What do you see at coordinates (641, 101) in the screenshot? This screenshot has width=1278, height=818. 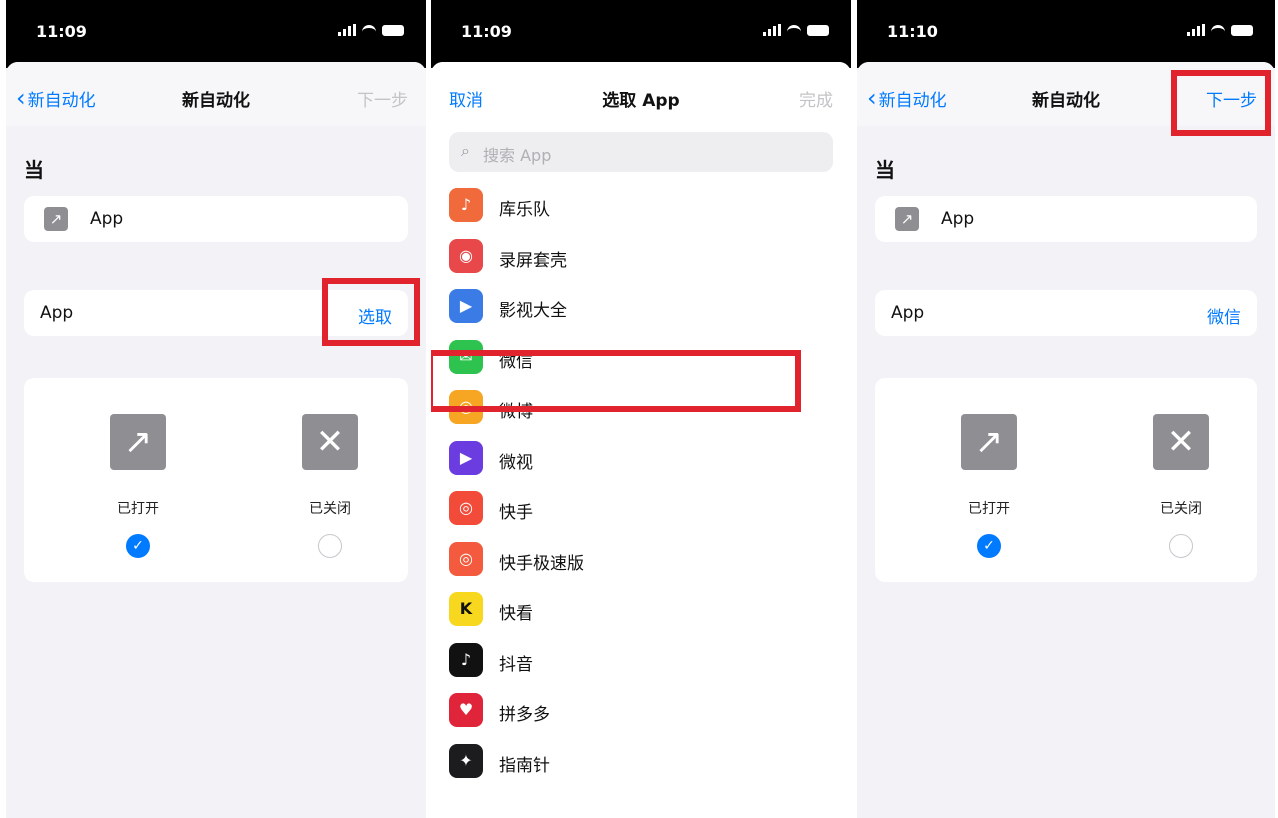 I see `page-title: 选取 App` at bounding box center [641, 101].